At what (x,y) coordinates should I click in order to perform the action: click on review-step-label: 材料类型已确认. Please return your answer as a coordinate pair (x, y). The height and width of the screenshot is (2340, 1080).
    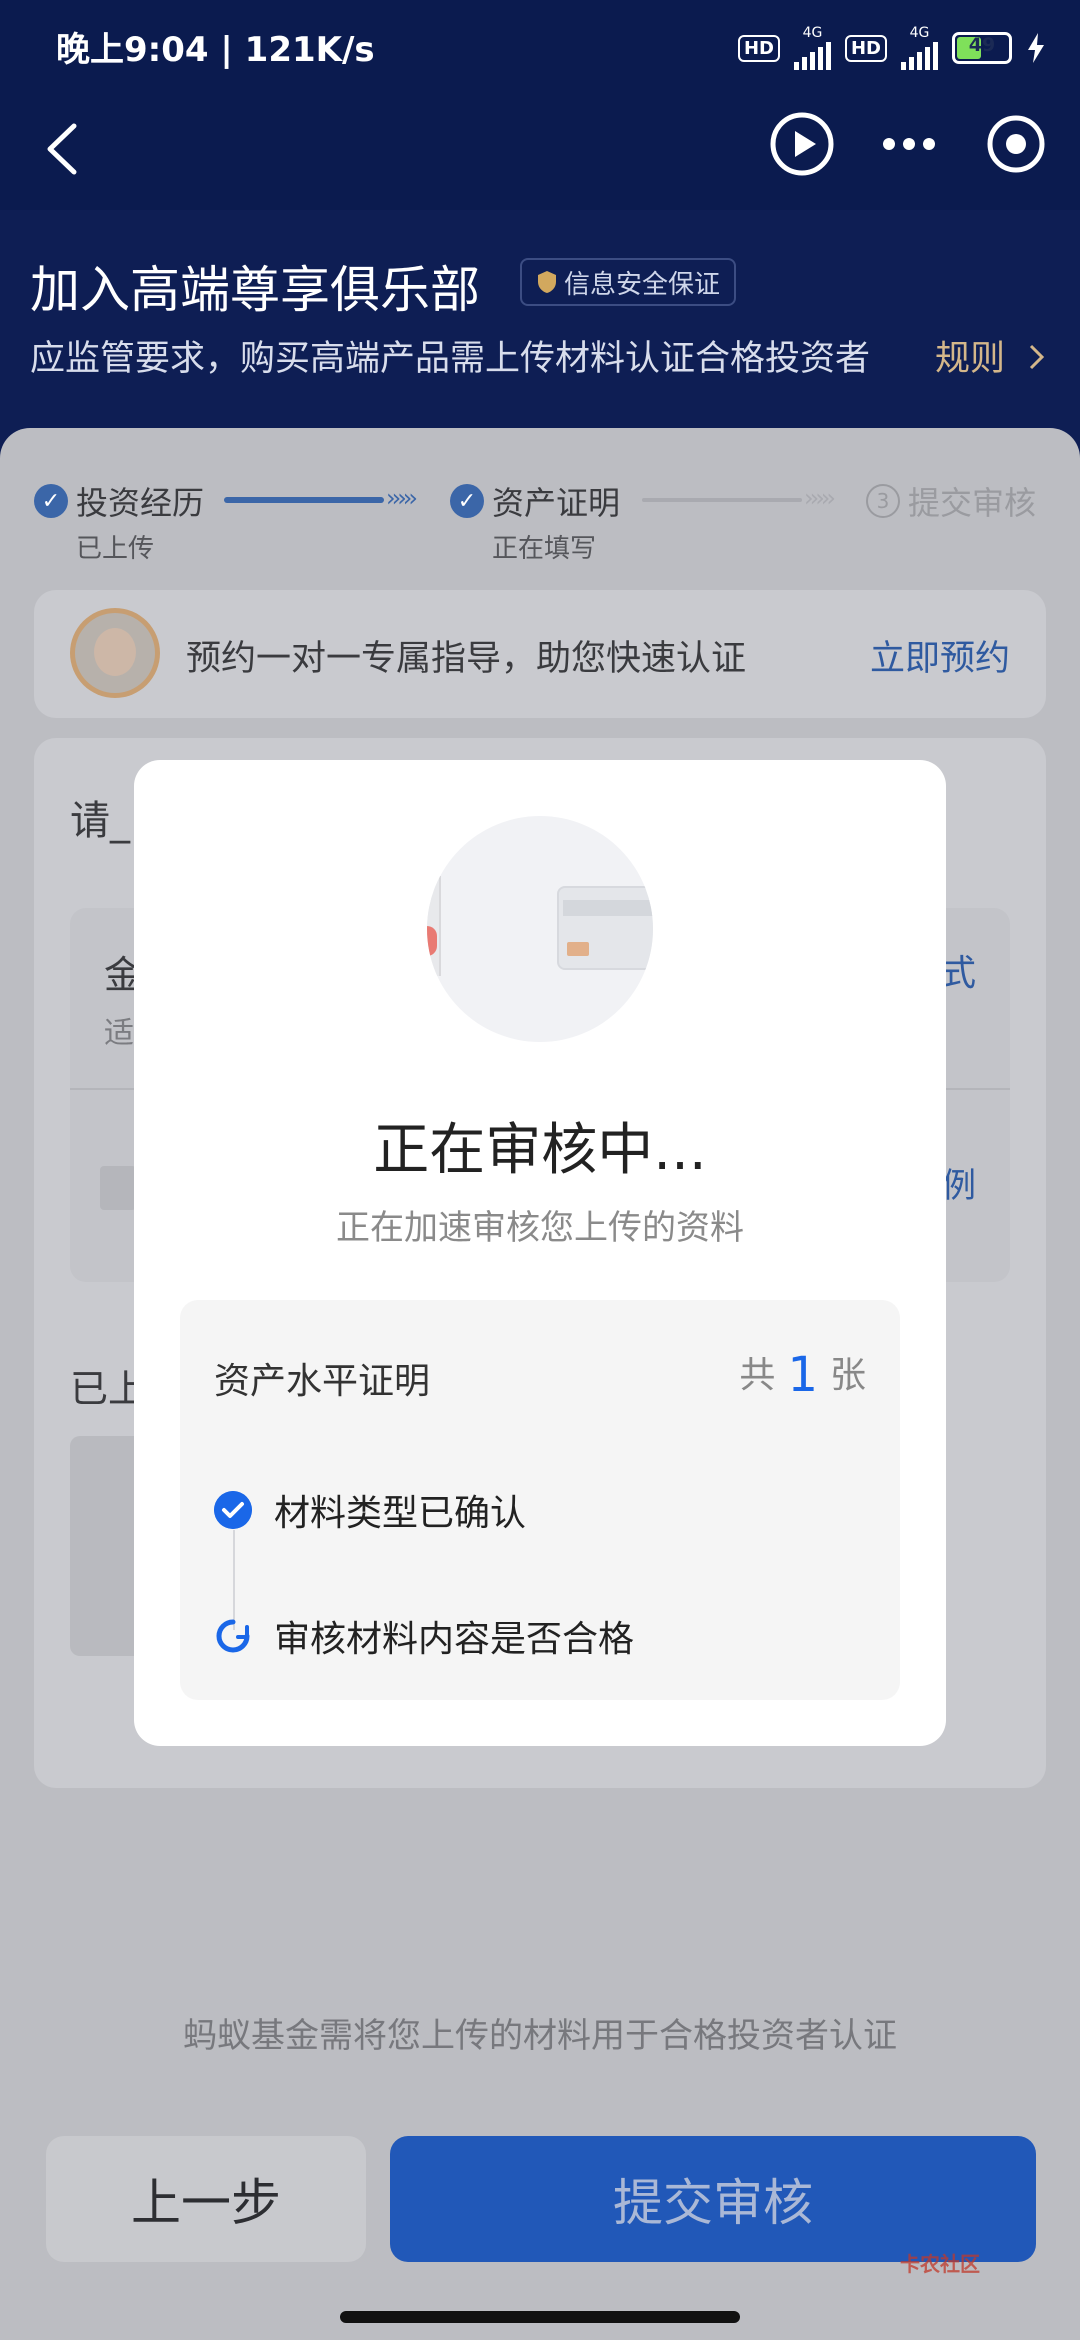
    Looking at the image, I should click on (400, 1513).